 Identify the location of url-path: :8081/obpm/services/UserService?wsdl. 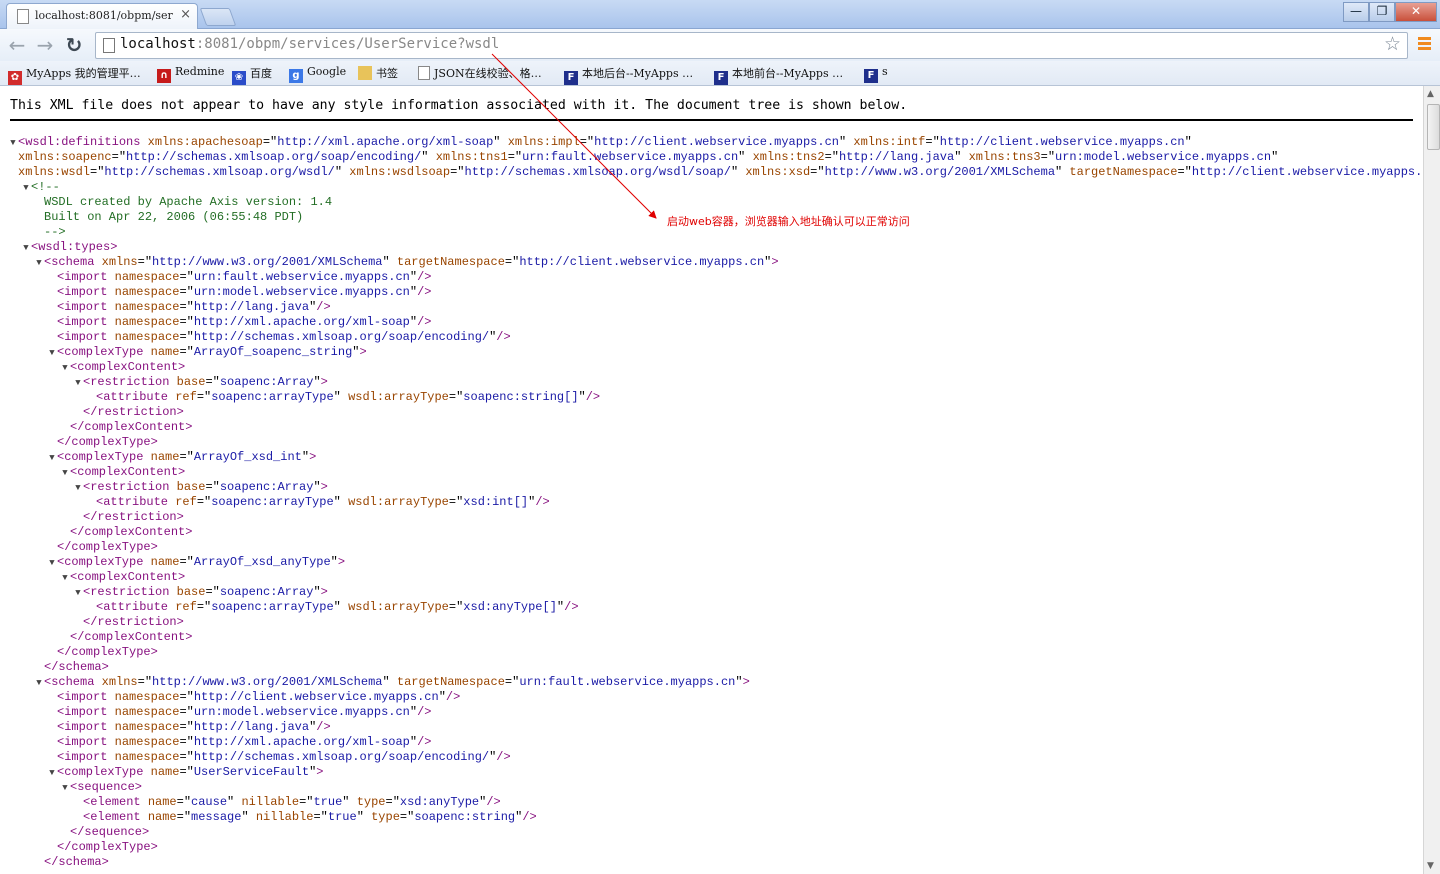
(347, 44).